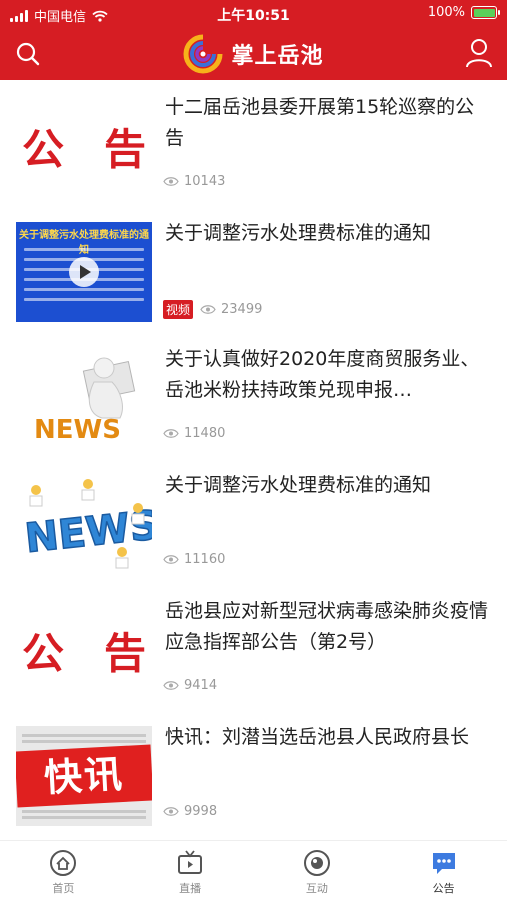 This screenshot has width=507, height=900. Describe the element at coordinates (253, 773) in the screenshot. I see `news-item: 快讯 快讯：刘潜当选岳池县人民政府县长 9998` at that location.